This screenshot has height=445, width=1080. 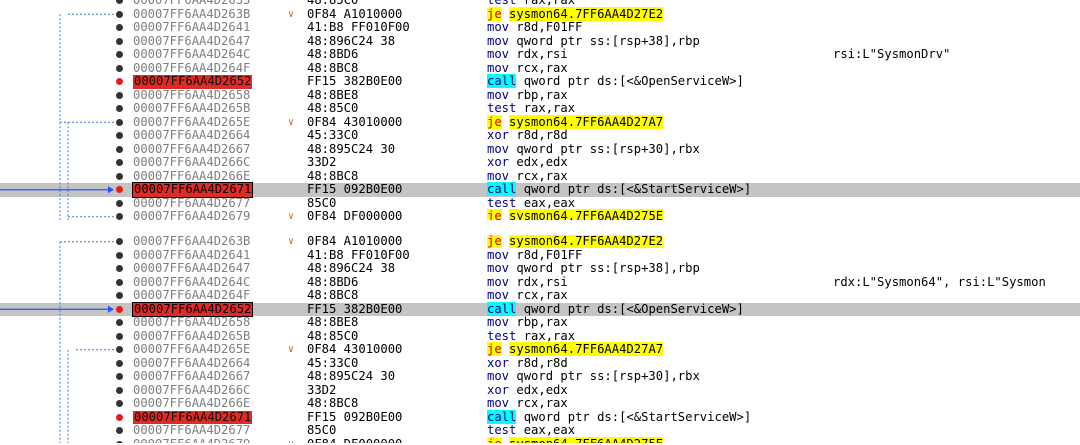 I want to click on address: 00007FF6AA4D2647, so click(x=191, y=268).